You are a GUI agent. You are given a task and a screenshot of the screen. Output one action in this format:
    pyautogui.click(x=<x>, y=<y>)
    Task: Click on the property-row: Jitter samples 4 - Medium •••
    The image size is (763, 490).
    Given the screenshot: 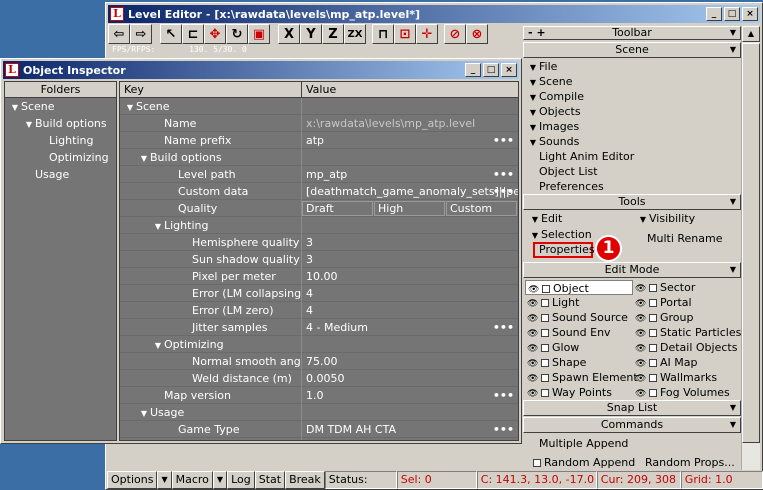 What is the action you would take?
    pyautogui.click(x=319, y=327)
    